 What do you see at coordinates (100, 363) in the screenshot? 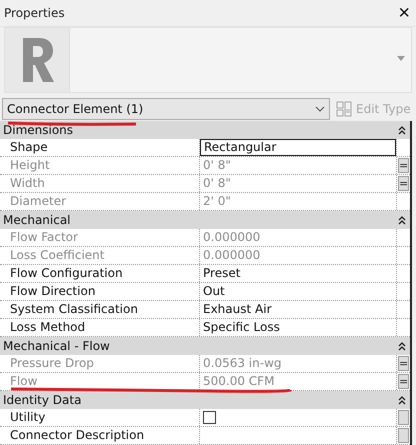
I see `property-label: Pressure Drop` at bounding box center [100, 363].